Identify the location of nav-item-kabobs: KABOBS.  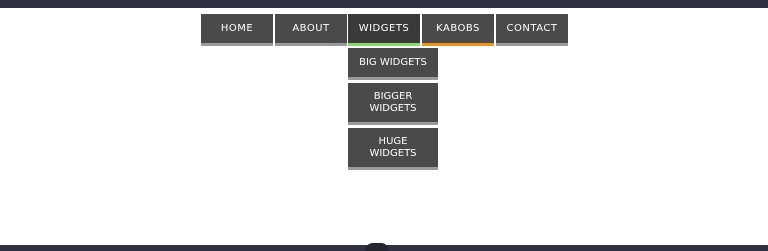
(458, 30).